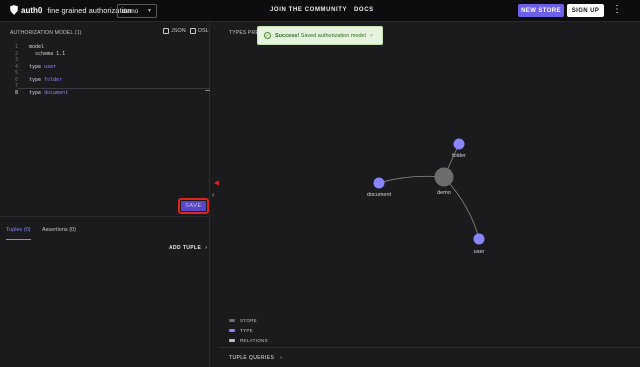 This screenshot has height=367, width=640. What do you see at coordinates (254, 340) in the screenshot?
I see `legend-label: RELATIONS` at bounding box center [254, 340].